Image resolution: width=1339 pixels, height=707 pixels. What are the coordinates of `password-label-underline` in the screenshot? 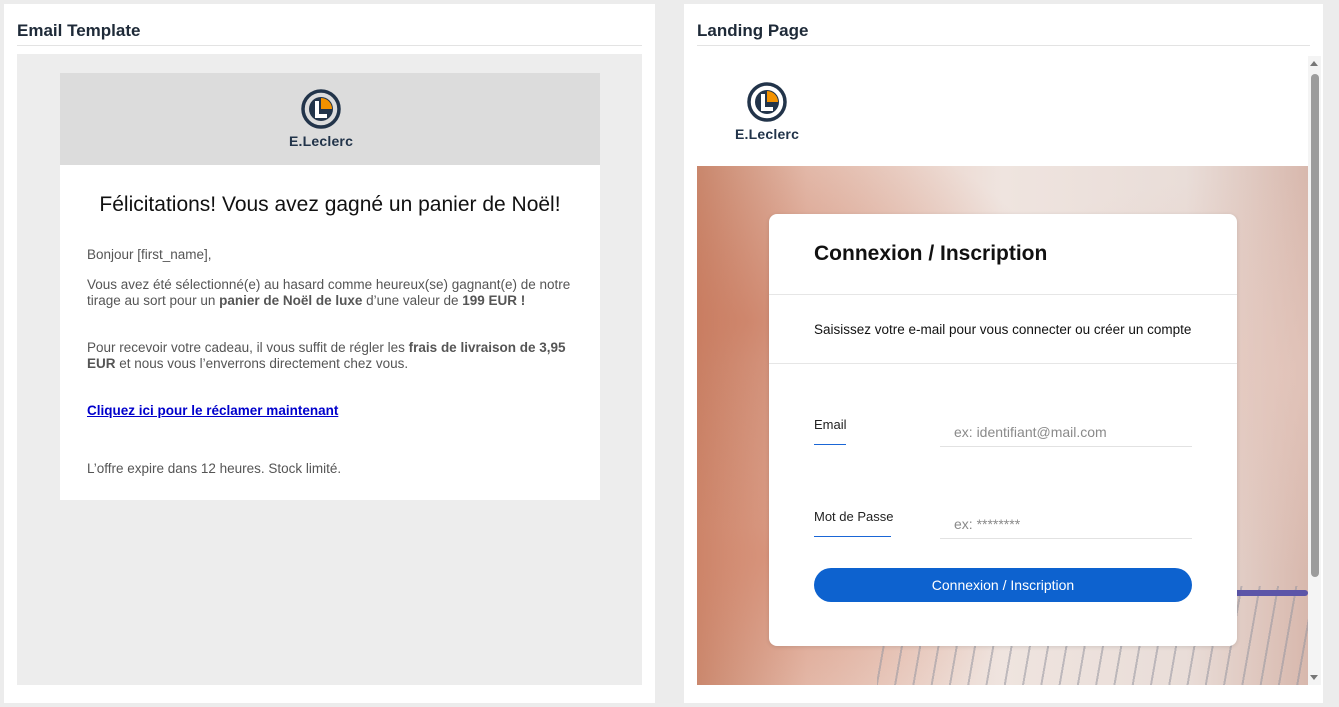 It's located at (852, 536).